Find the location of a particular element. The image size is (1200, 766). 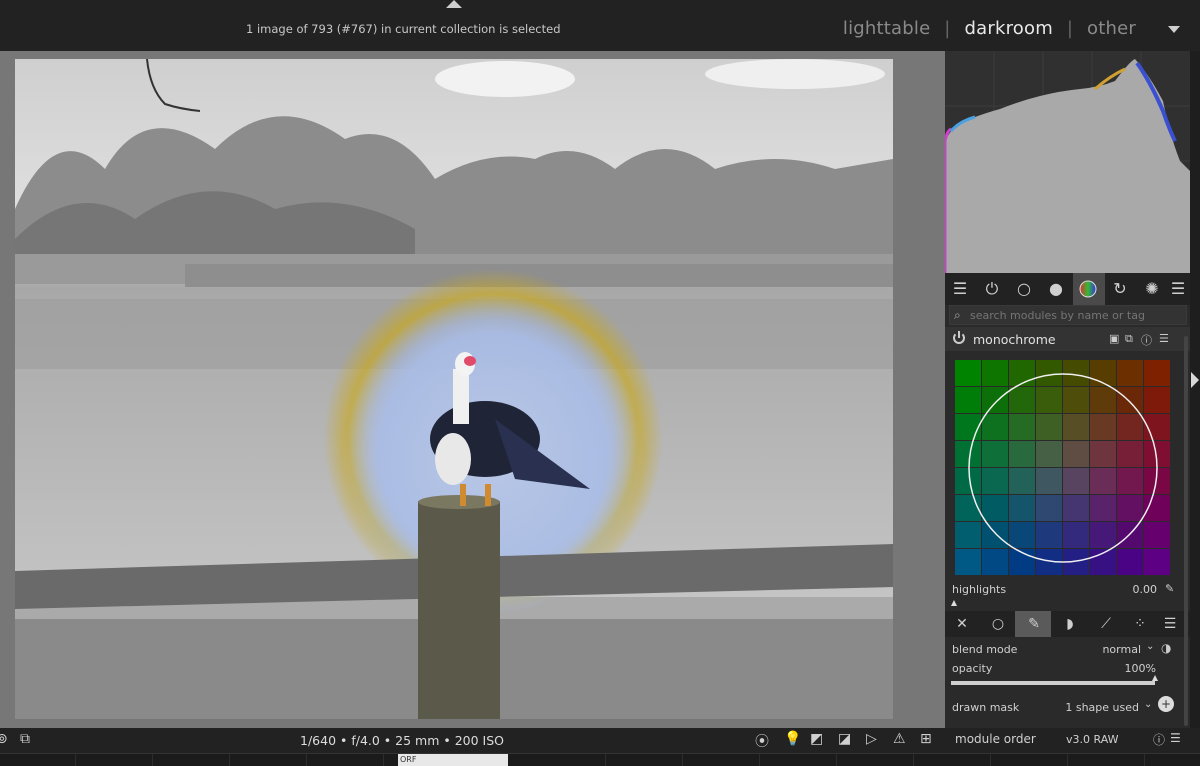

blend-mode-toggle-icon: ◑ is located at coordinates (1166, 648).